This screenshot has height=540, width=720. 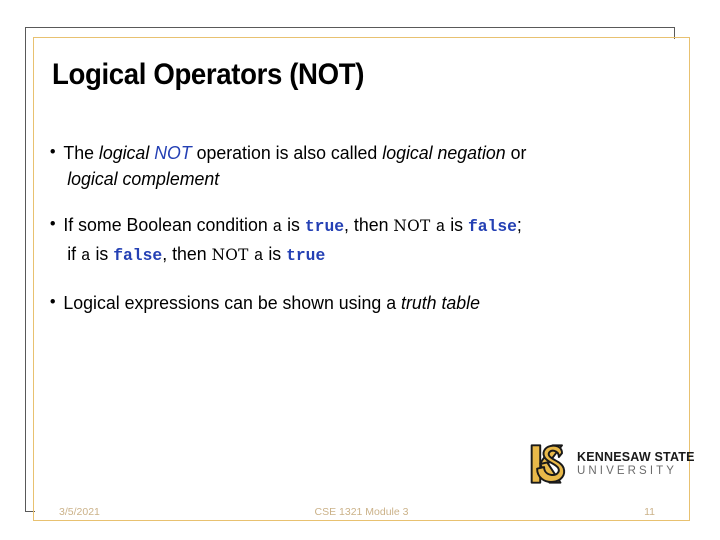 I want to click on footer-page-number: 11, so click(x=649, y=512).